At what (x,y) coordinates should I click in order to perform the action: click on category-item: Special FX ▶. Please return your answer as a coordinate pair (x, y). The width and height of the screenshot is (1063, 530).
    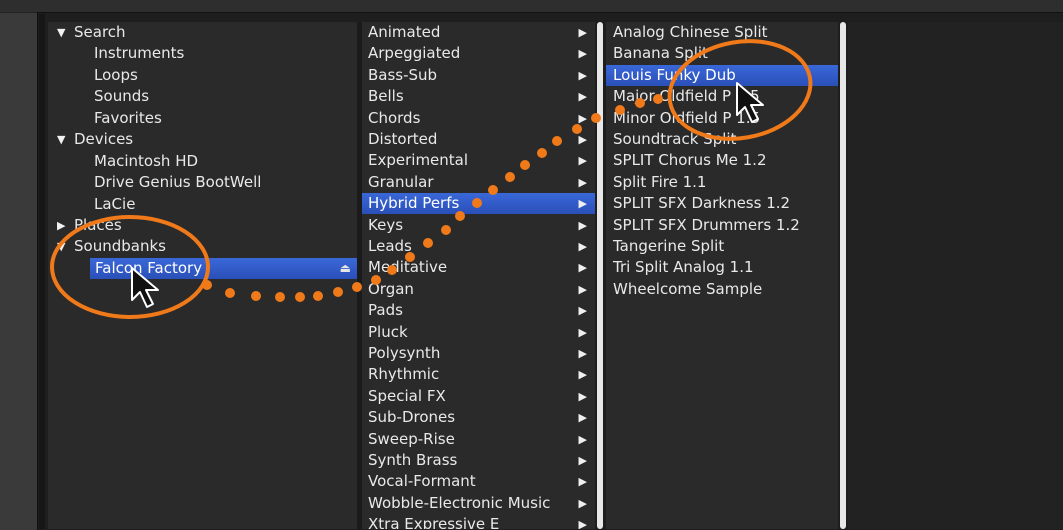
    Looking at the image, I should click on (478, 396).